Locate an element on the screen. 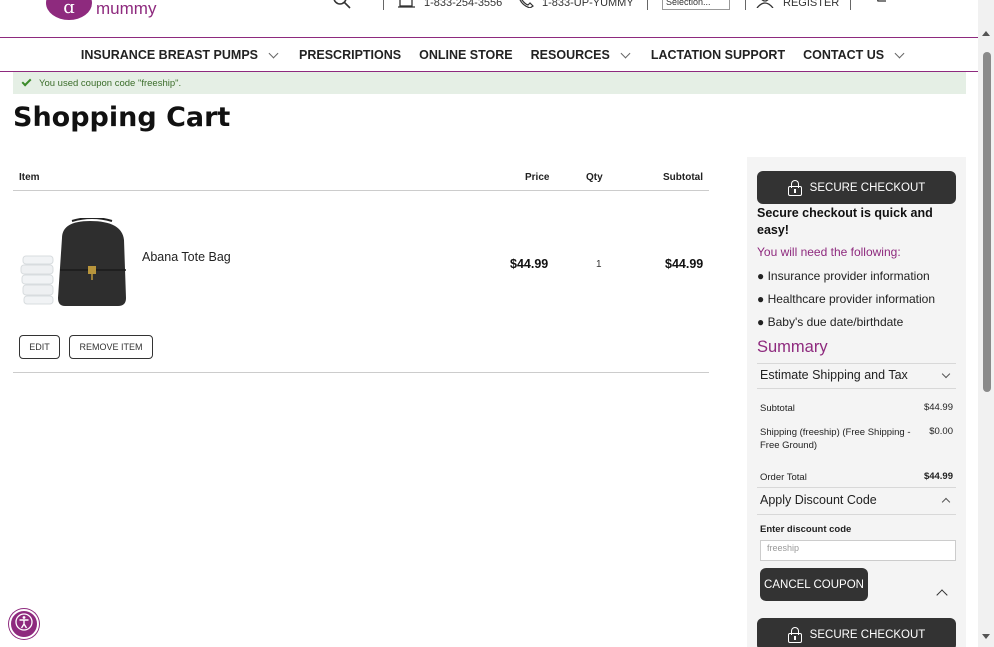 This screenshot has height=647, width=994. remove-item-button: REMOVE ITEM is located at coordinates (111, 347).